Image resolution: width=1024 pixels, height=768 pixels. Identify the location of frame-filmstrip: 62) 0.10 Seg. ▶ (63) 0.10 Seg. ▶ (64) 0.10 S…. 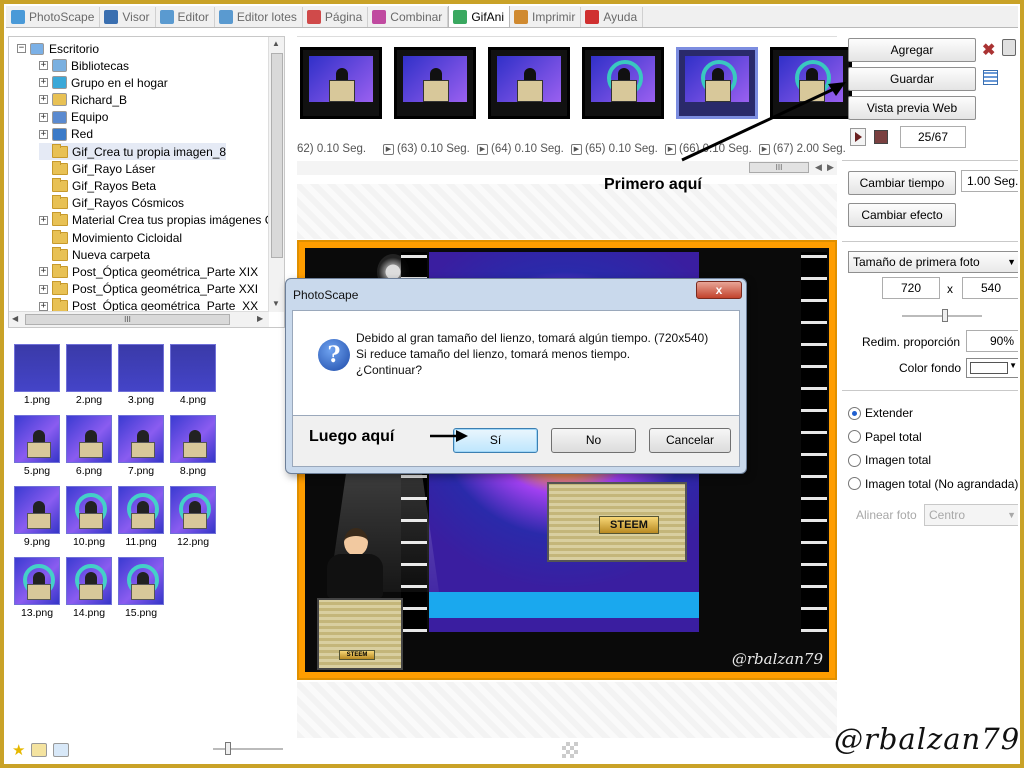
(574, 106).